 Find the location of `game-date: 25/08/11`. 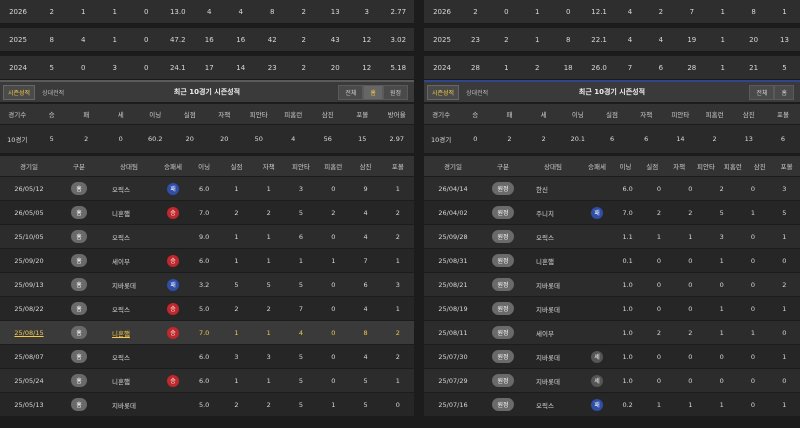

game-date: 25/08/11 is located at coordinates (453, 333).